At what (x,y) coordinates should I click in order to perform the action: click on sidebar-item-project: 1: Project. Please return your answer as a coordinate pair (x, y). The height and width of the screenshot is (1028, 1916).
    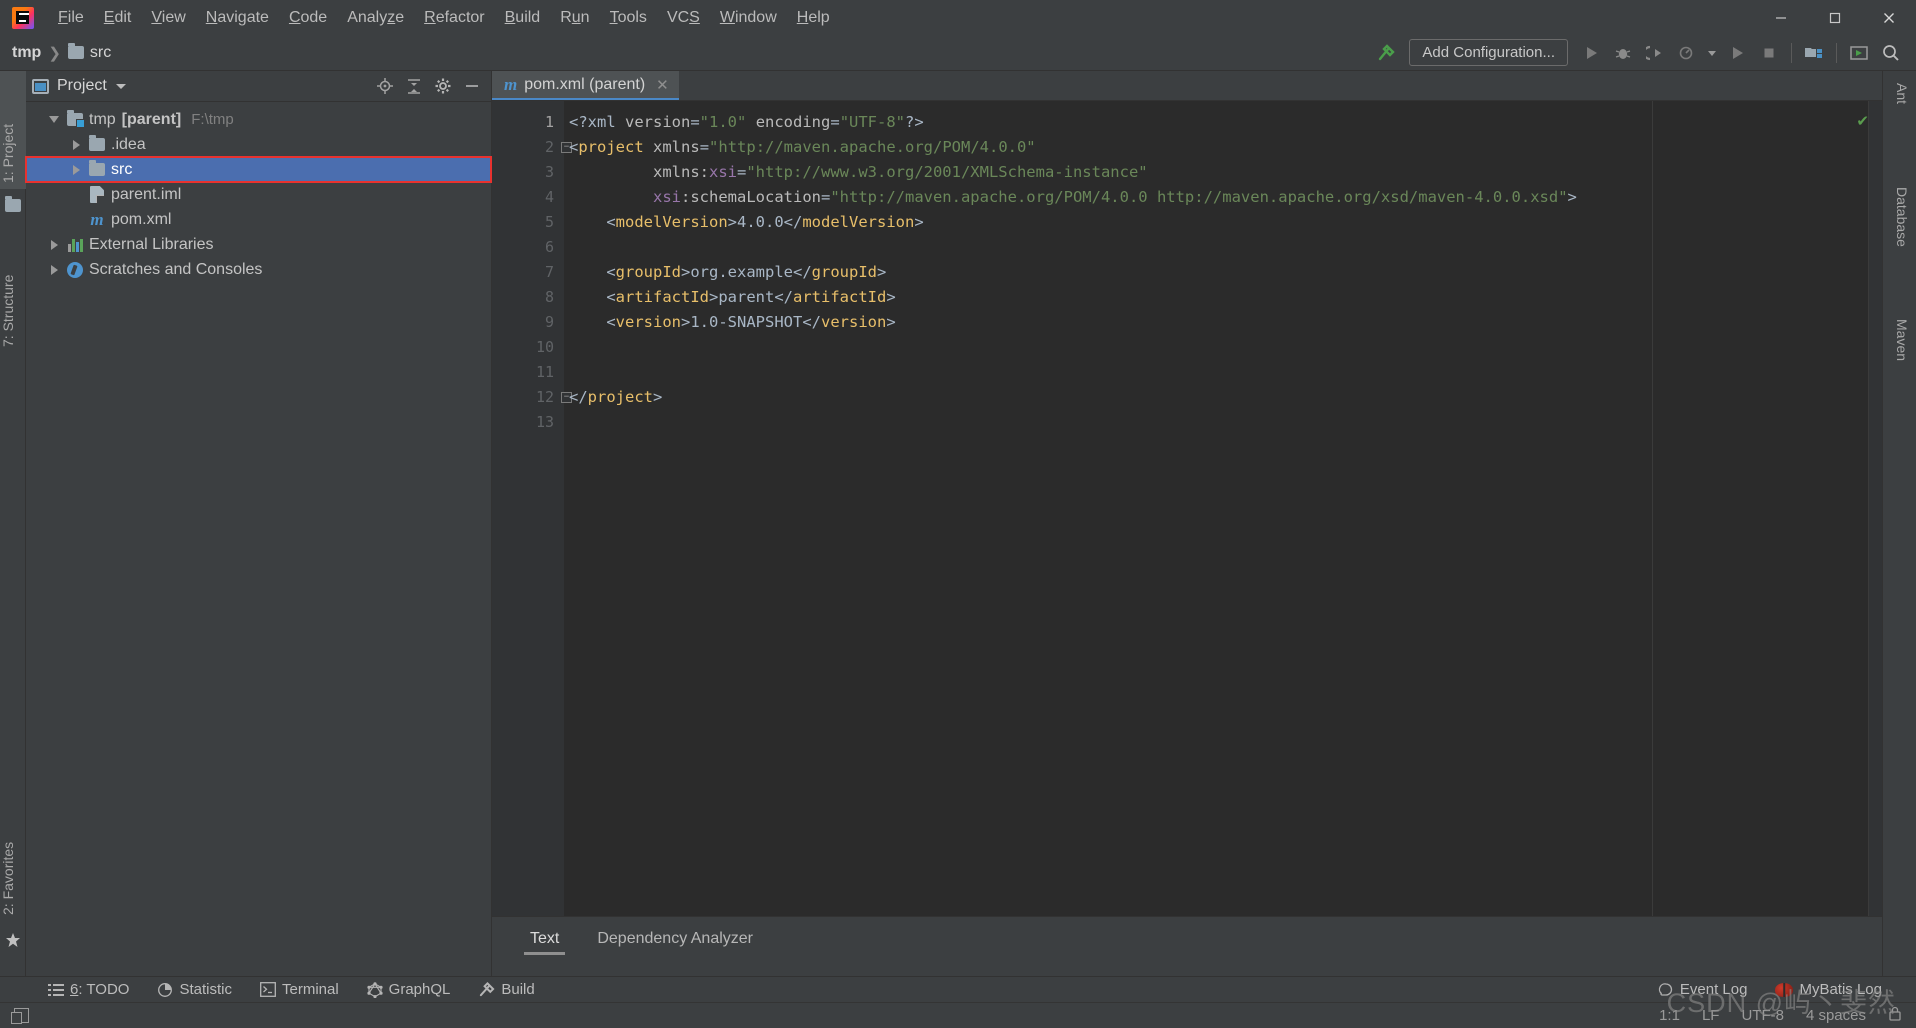
    Looking at the image, I should click on (13, 130).